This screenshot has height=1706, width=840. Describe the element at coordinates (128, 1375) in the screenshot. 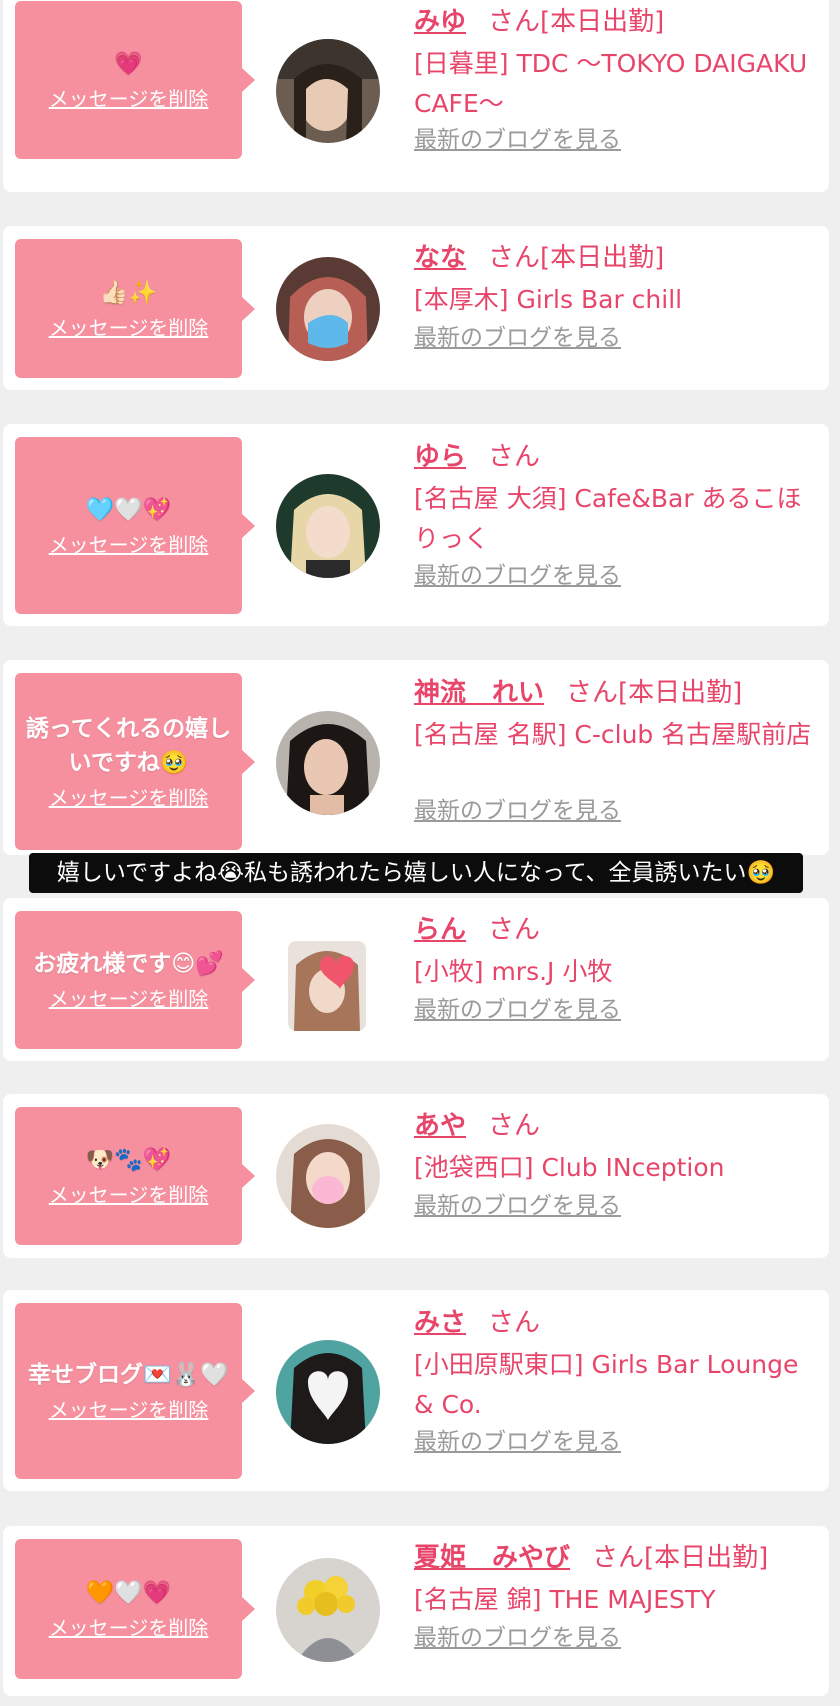

I see `message-text: 幸せブログ💌🐰🤍` at that location.